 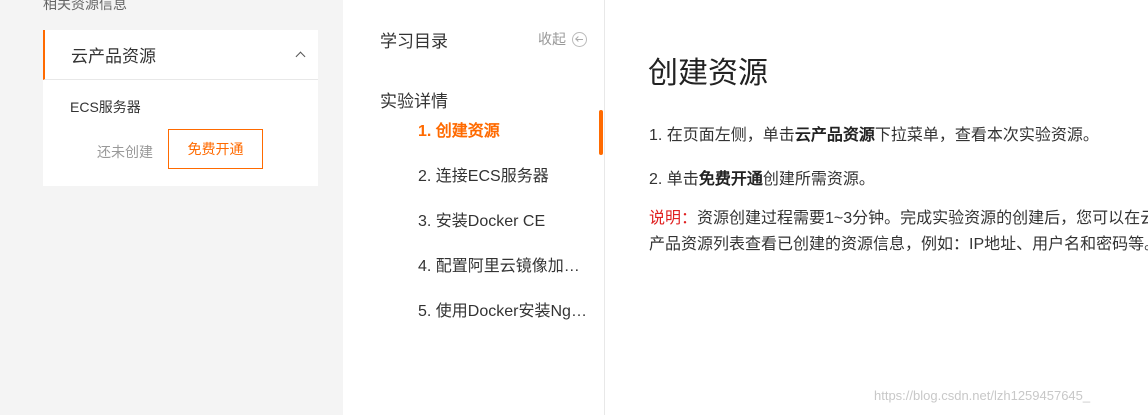 What do you see at coordinates (673, 218) in the screenshot?
I see `note-label: 说明：` at bounding box center [673, 218].